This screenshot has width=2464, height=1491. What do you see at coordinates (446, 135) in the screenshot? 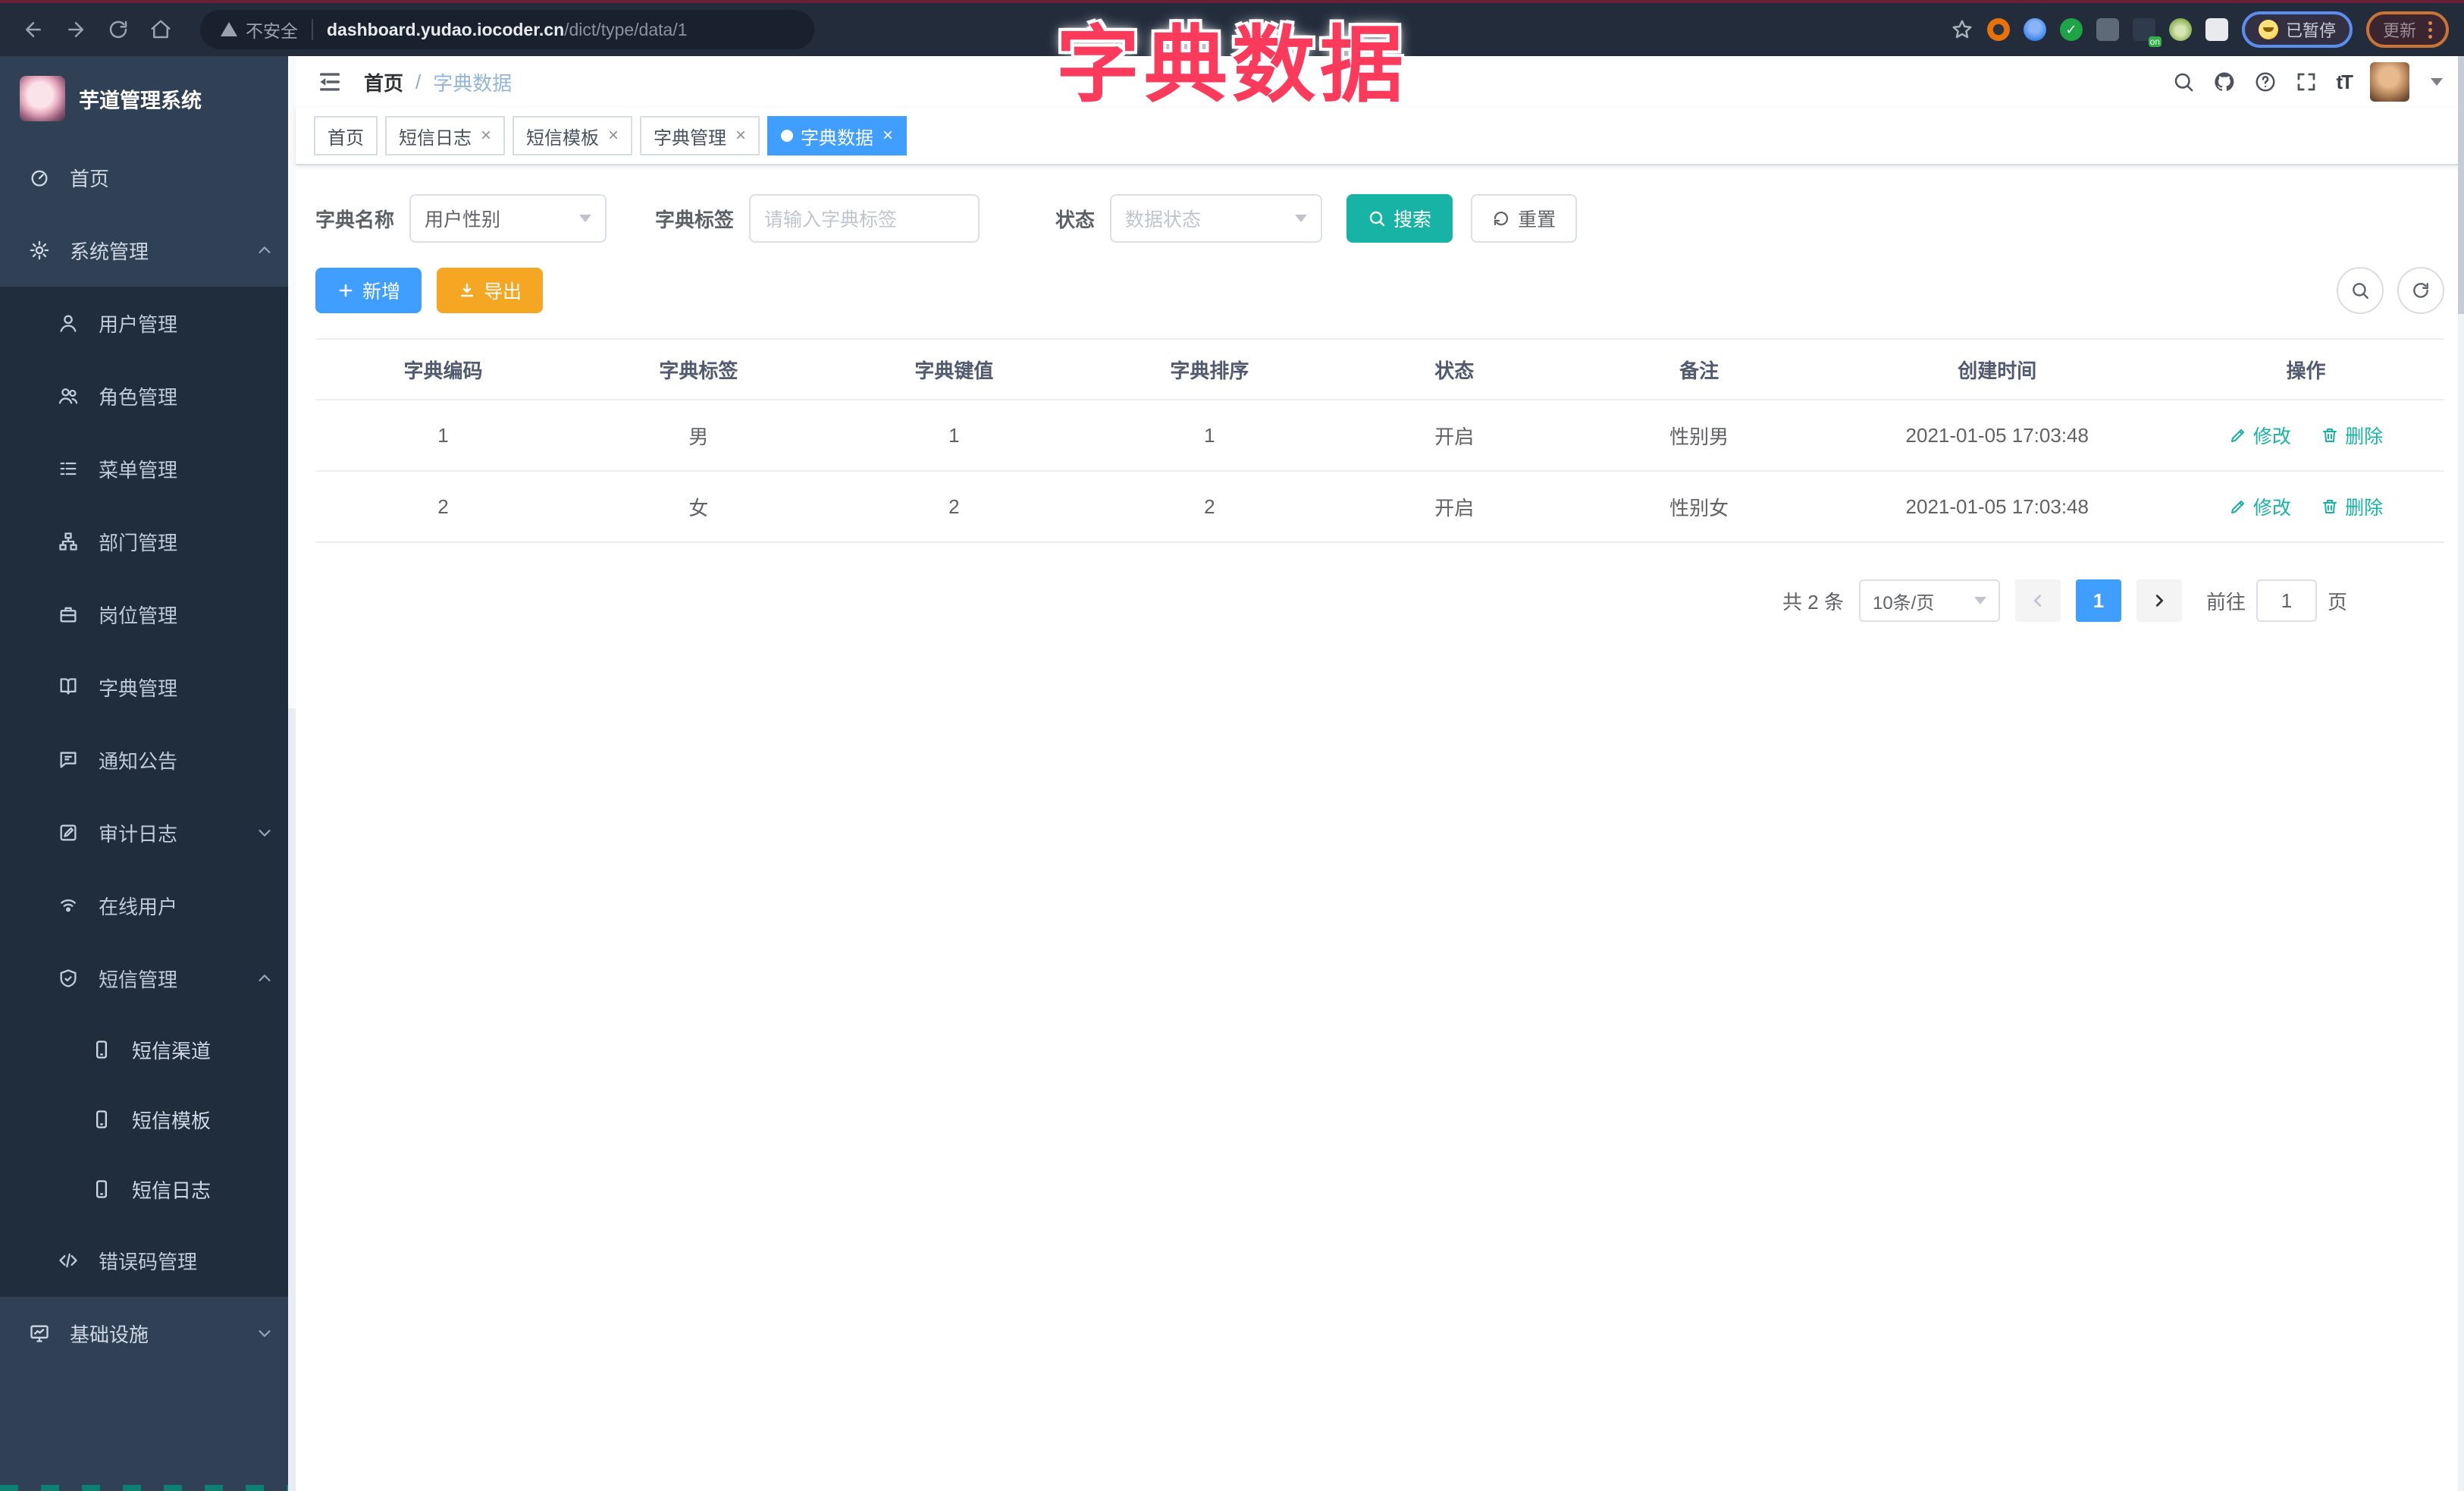
I see `tab-sms-log: 短信日志 ×` at bounding box center [446, 135].